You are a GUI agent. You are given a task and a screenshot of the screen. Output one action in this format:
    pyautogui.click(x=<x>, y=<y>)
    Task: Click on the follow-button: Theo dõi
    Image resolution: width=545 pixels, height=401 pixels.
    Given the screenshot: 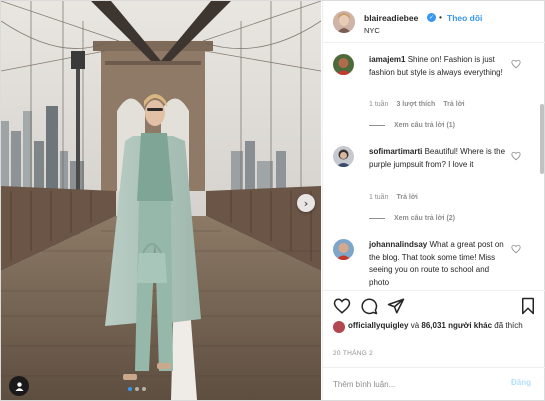 What is the action you would take?
    pyautogui.click(x=464, y=18)
    